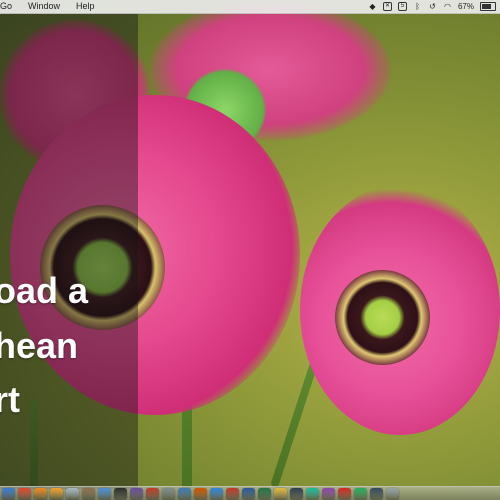  I want to click on five-box-icon: 5, so click(402, 6).